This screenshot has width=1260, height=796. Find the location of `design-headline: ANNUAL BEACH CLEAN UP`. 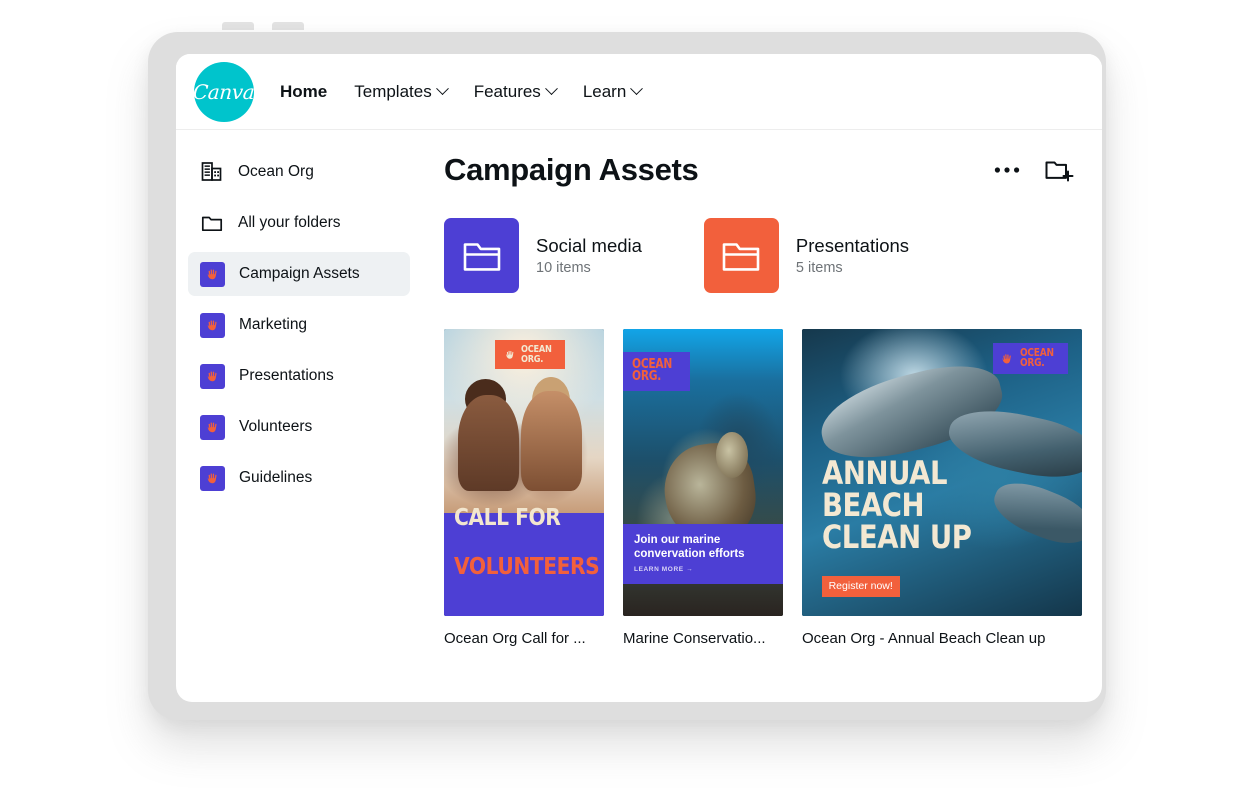

design-headline: ANNUAL BEACH CLEAN UP is located at coordinates (897, 505).